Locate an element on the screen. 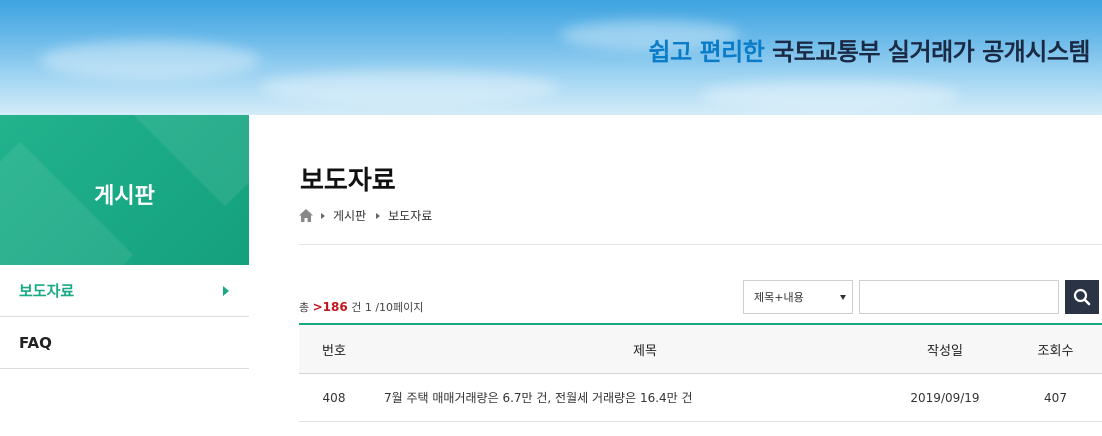 The height and width of the screenshot is (436, 1102). sidebar-menu: 보도자료 FAQ is located at coordinates (124, 317).